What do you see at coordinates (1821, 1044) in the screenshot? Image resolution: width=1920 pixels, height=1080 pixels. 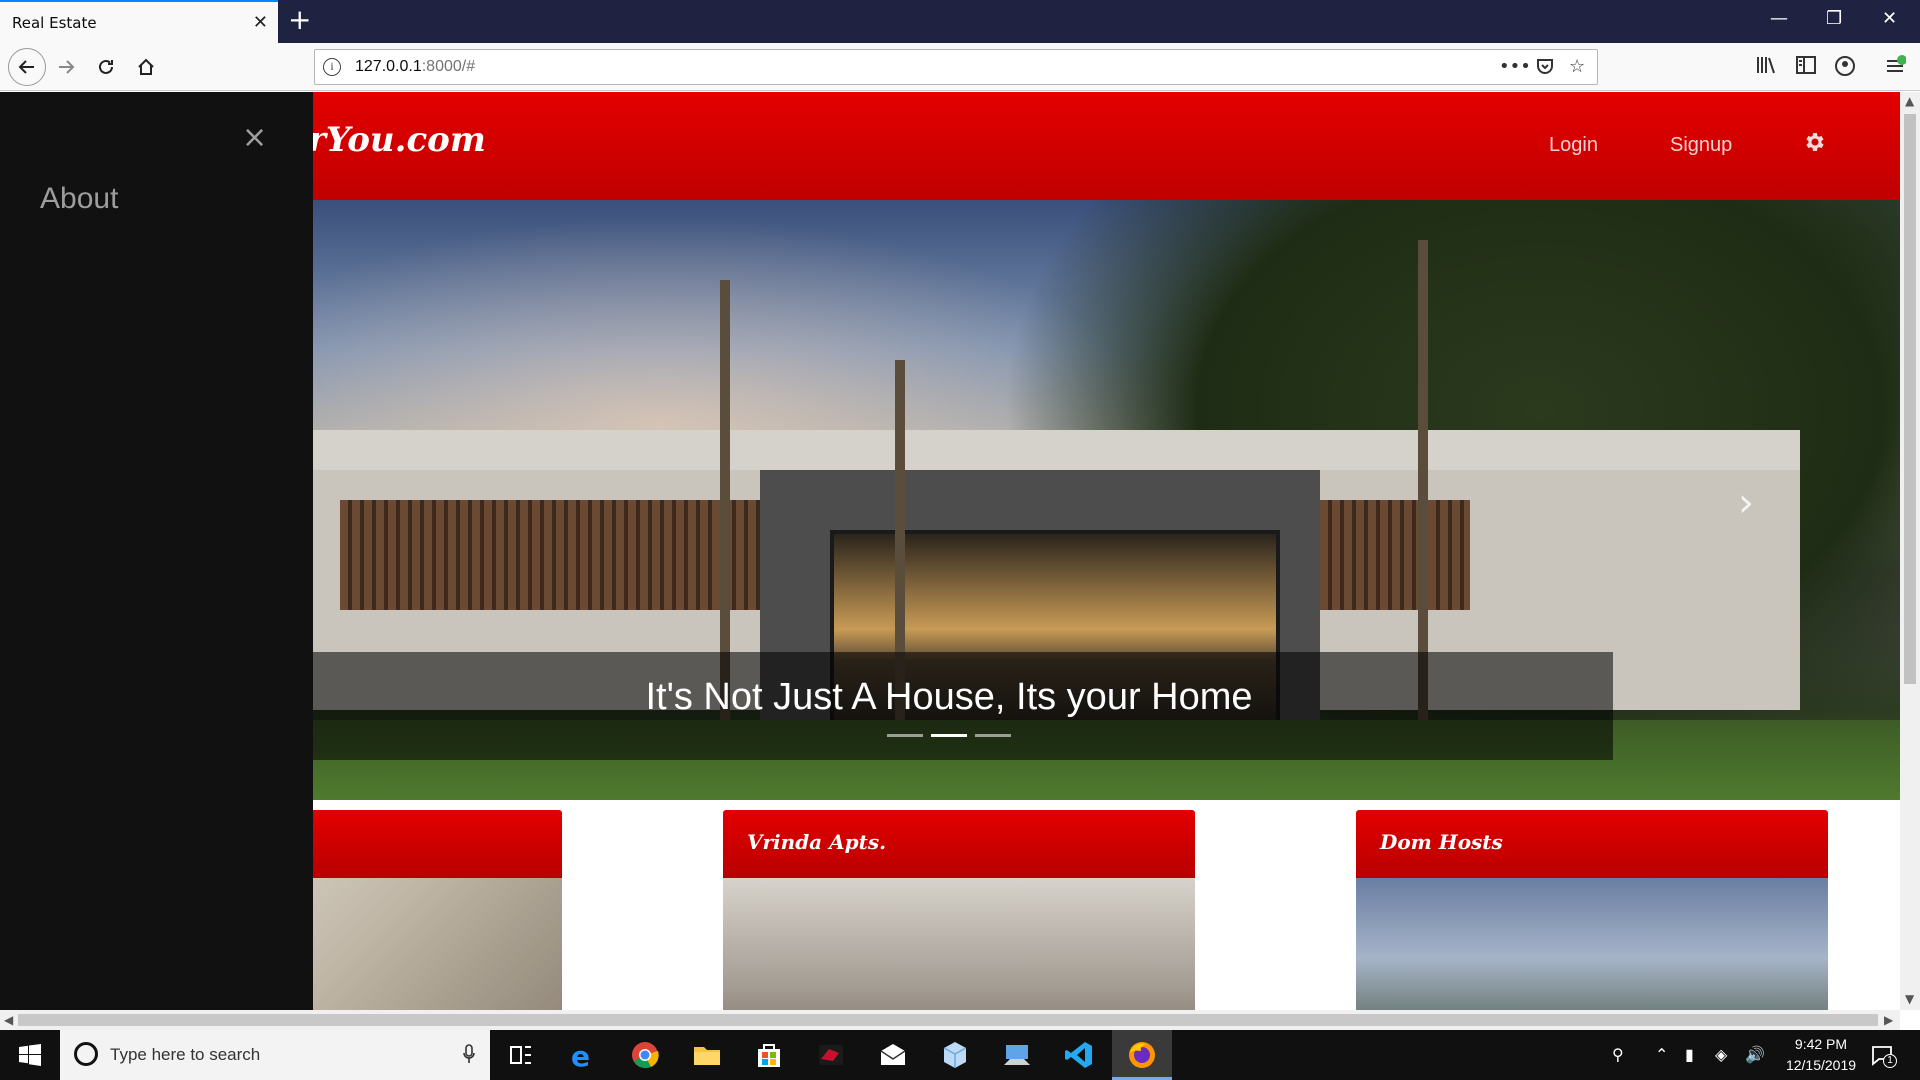 I see `clock-time: 9:42 PM` at bounding box center [1821, 1044].